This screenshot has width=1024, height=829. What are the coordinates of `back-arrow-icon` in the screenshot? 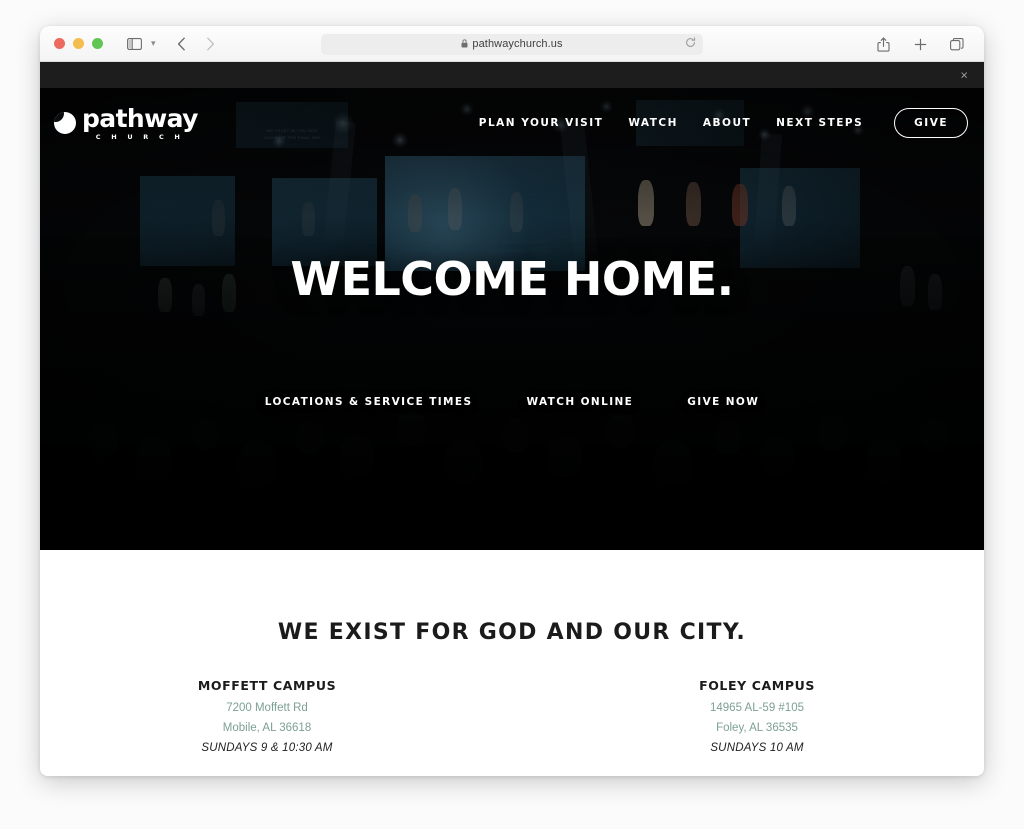 It's located at (182, 44).